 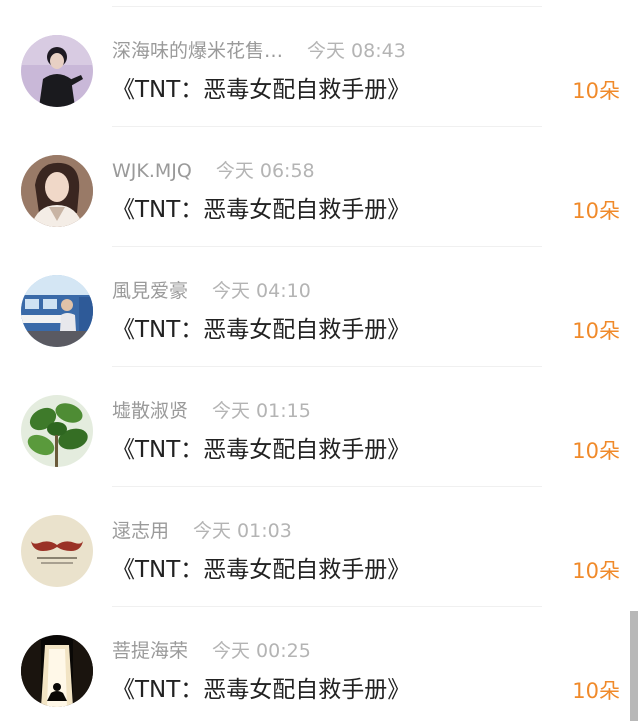 What do you see at coordinates (140, 531) in the screenshot?
I see `username: 逯志用` at bounding box center [140, 531].